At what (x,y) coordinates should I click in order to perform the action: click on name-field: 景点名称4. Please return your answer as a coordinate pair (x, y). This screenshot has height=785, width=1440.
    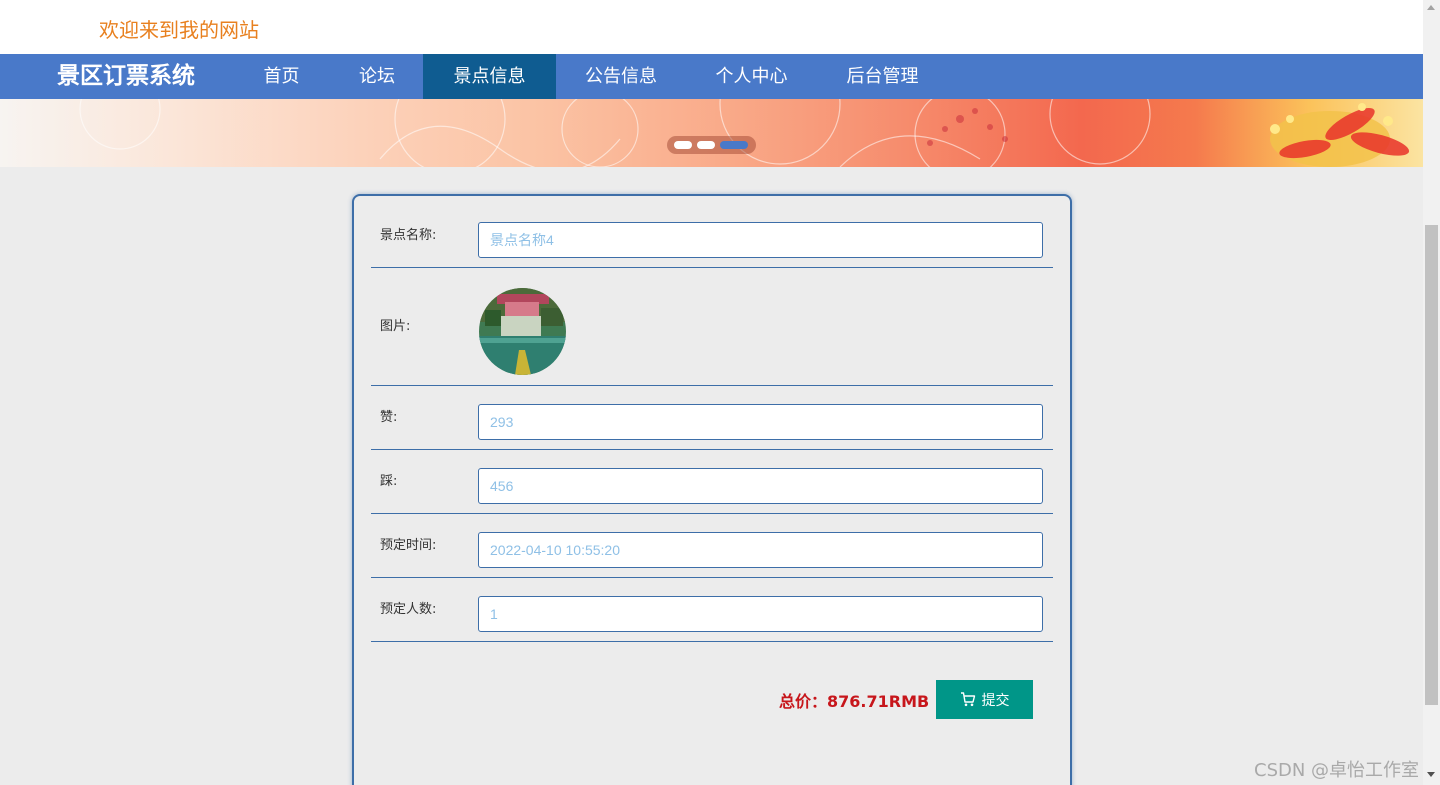
    Looking at the image, I should click on (760, 240).